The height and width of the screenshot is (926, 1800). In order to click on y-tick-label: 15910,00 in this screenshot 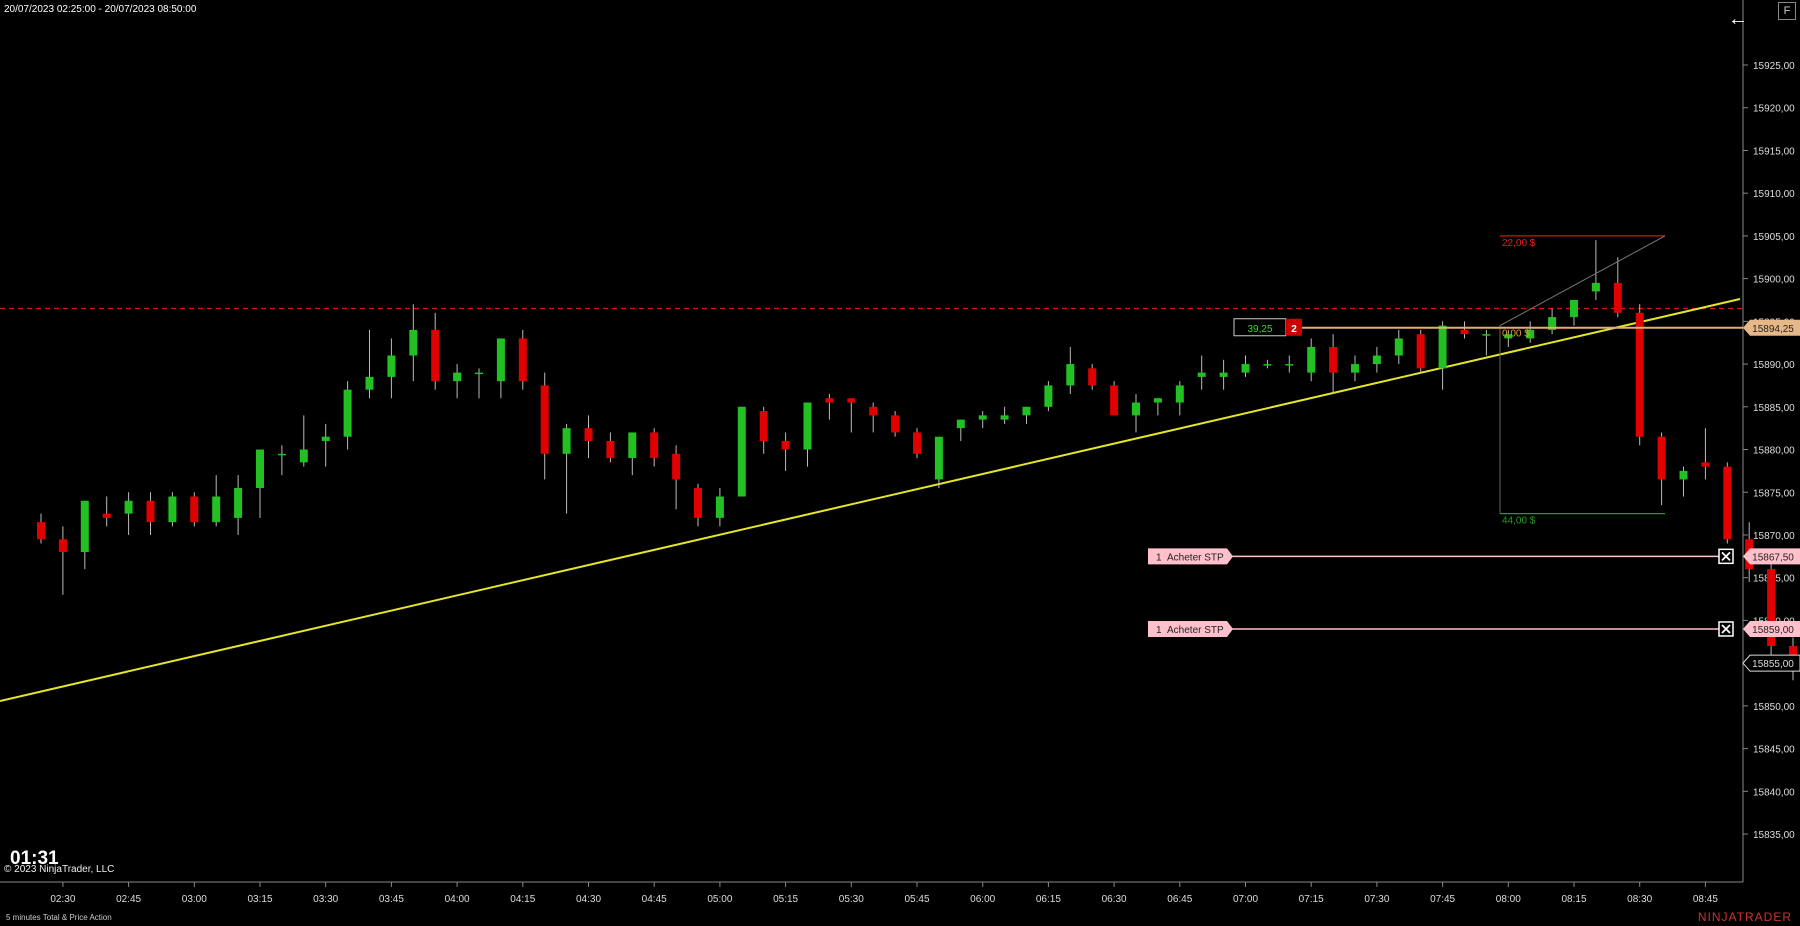, I will do `click(1774, 194)`.